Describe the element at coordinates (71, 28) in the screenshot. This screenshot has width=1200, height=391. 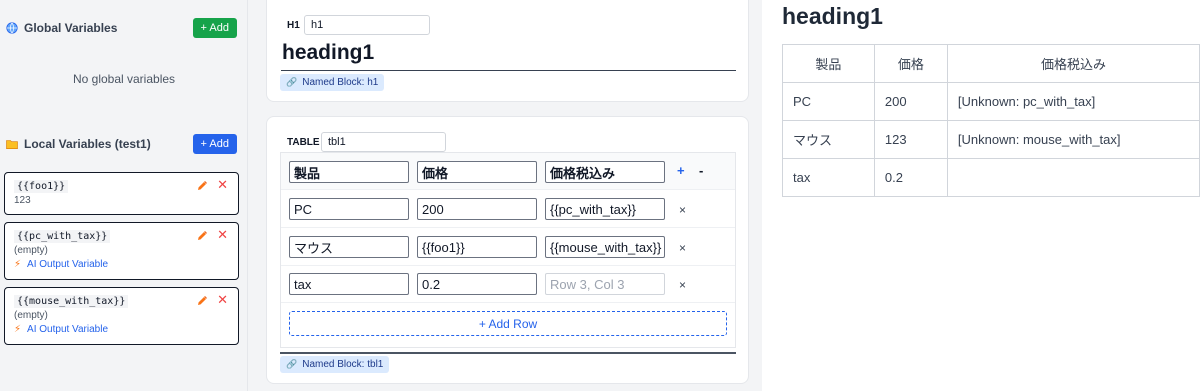
I see `global-variables-title: Global Variables` at that location.